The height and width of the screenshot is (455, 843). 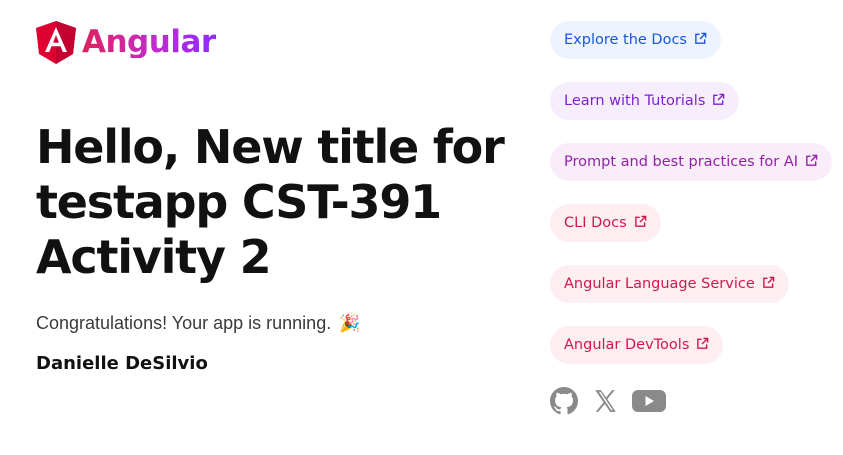 What do you see at coordinates (595, 223) in the screenshot?
I see `link-label: CLI Docs` at bounding box center [595, 223].